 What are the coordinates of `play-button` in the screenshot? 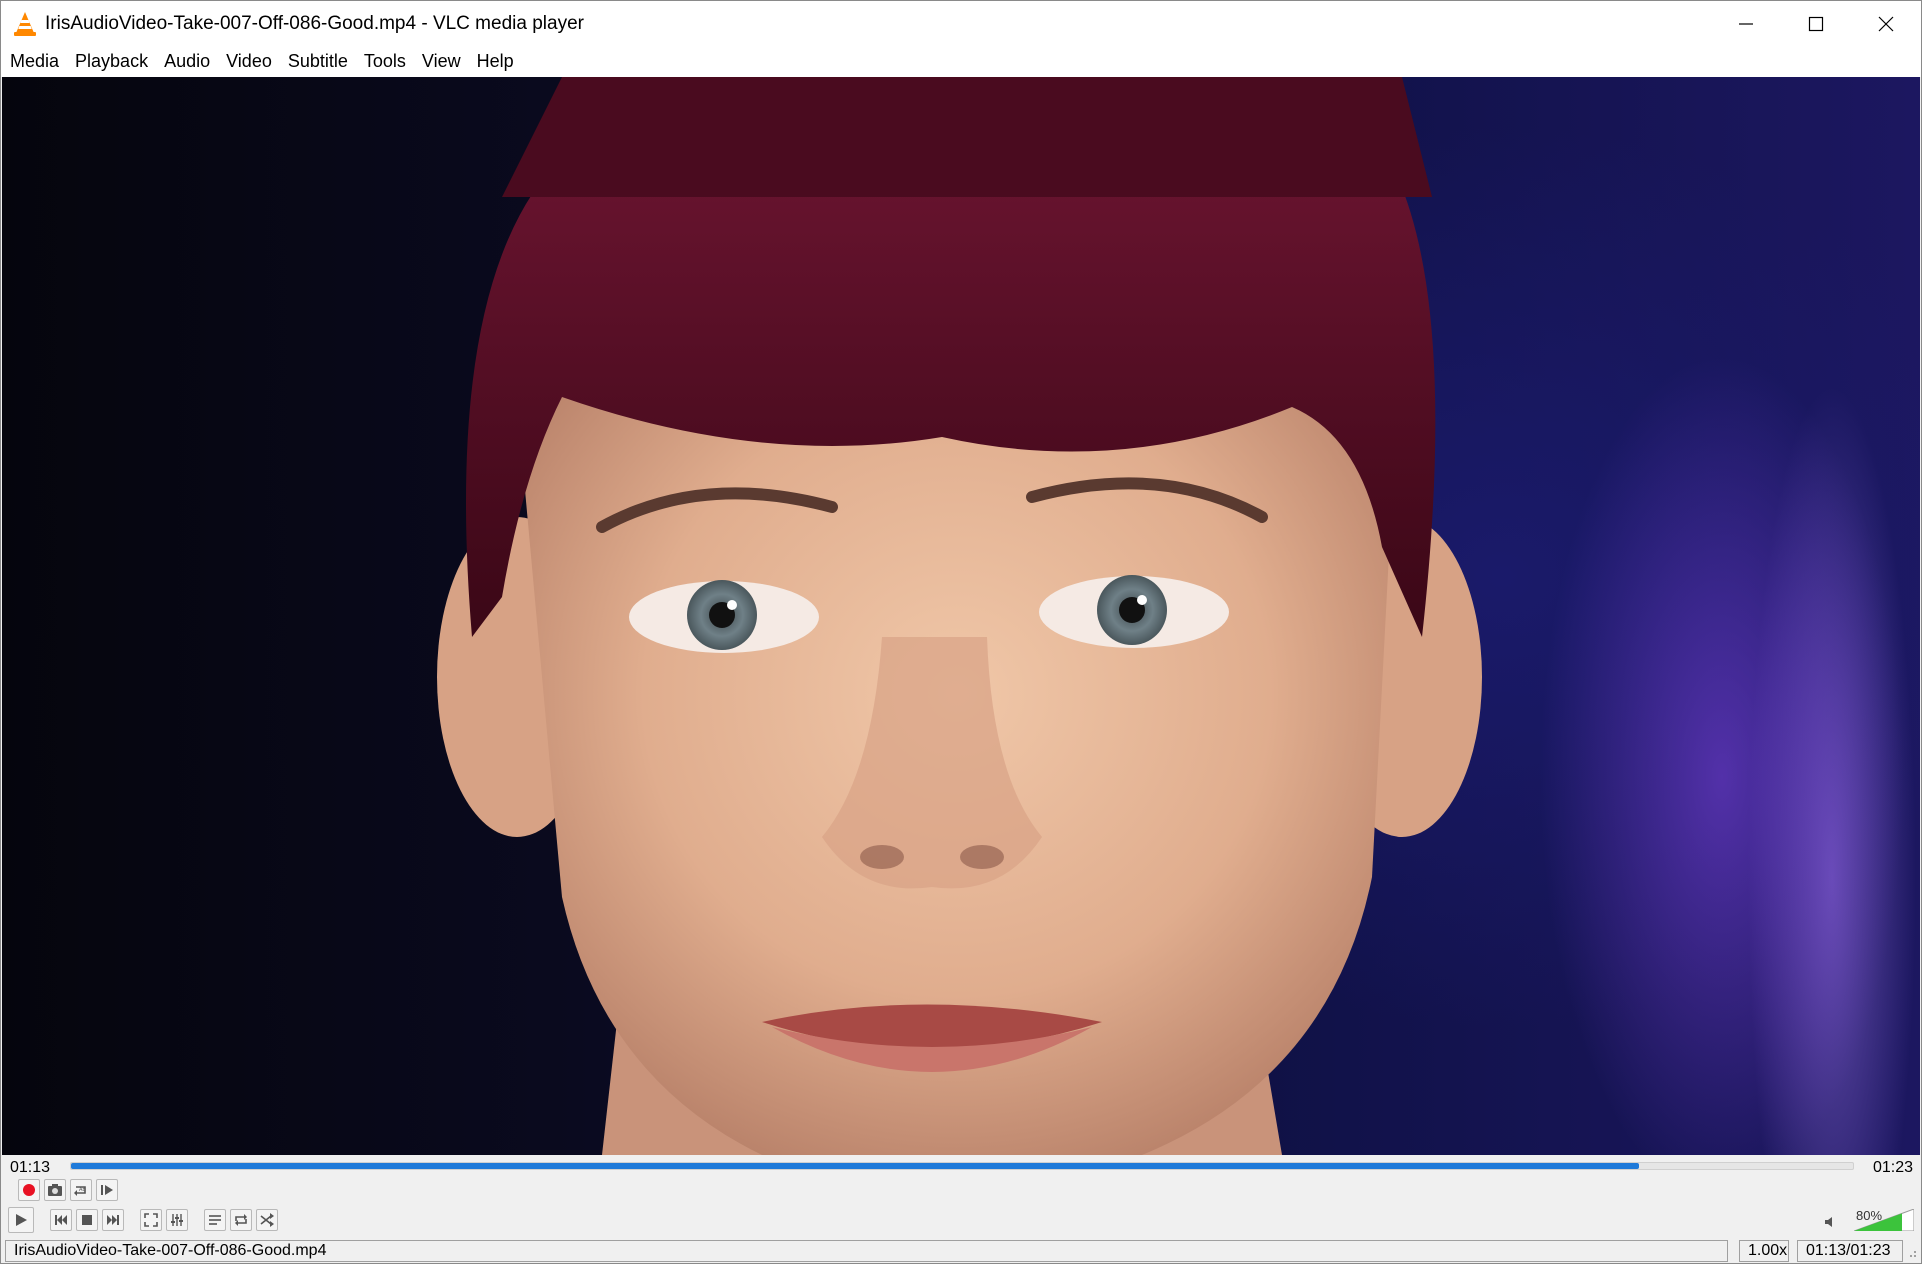 It's located at (21, 1220).